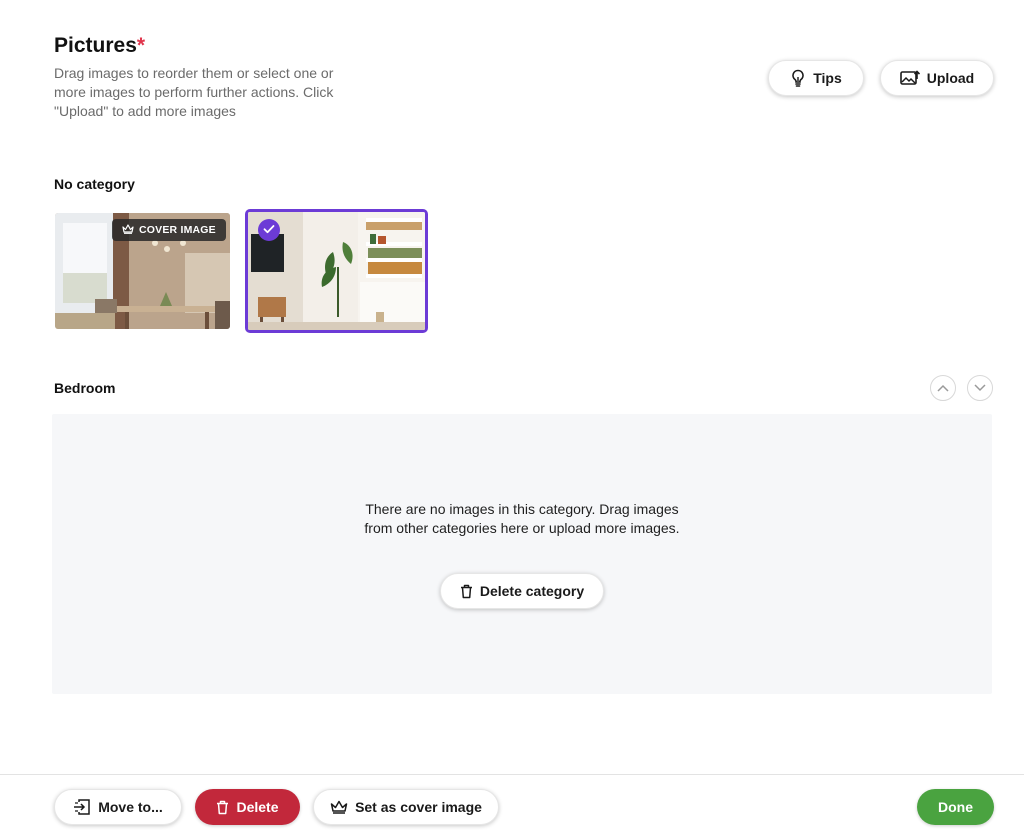  Describe the element at coordinates (141, 45) in the screenshot. I see `required-mark: *` at that location.